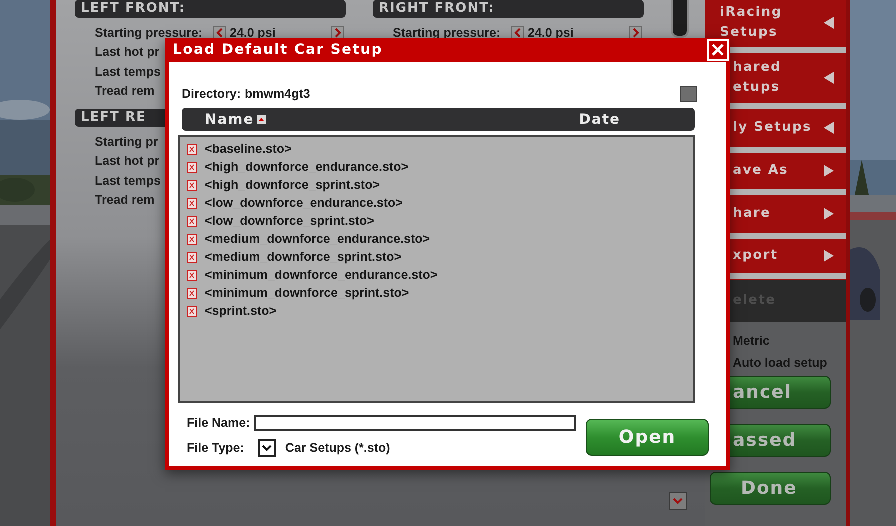 The height and width of the screenshot is (526, 896). I want to click on file-name-field, so click(415, 423).